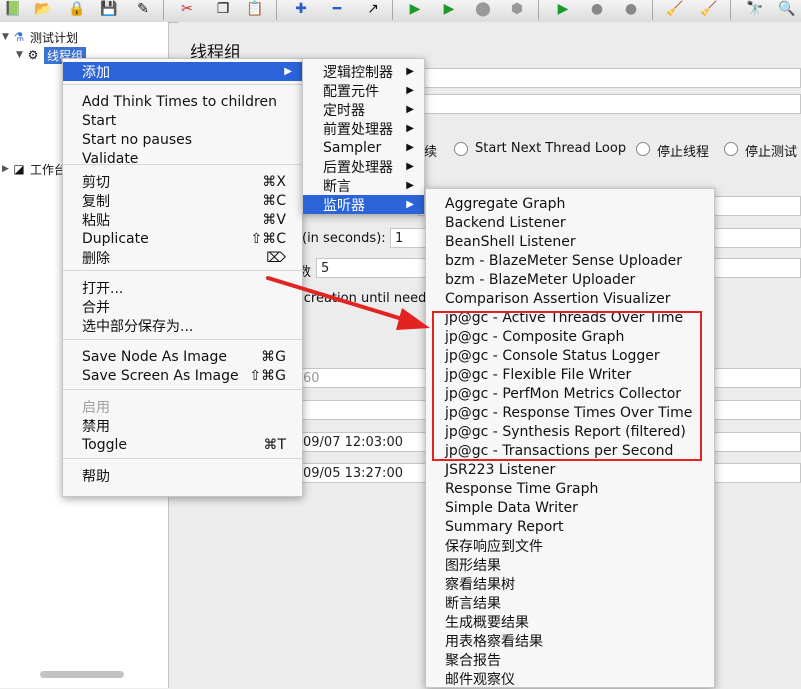 Image resolution: width=801 pixels, height=689 pixels. What do you see at coordinates (505, 222) in the screenshot?
I see `menu-item-label: Backend Listener` at bounding box center [505, 222].